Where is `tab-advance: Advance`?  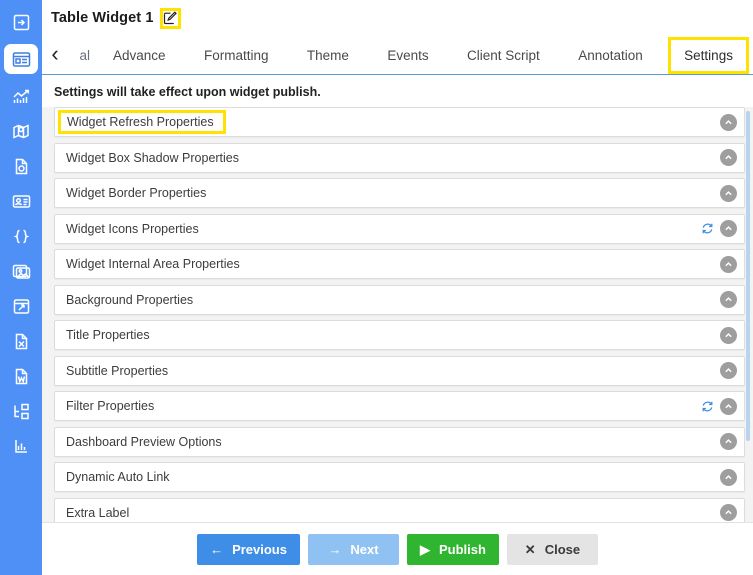 tab-advance: Advance is located at coordinates (139, 55).